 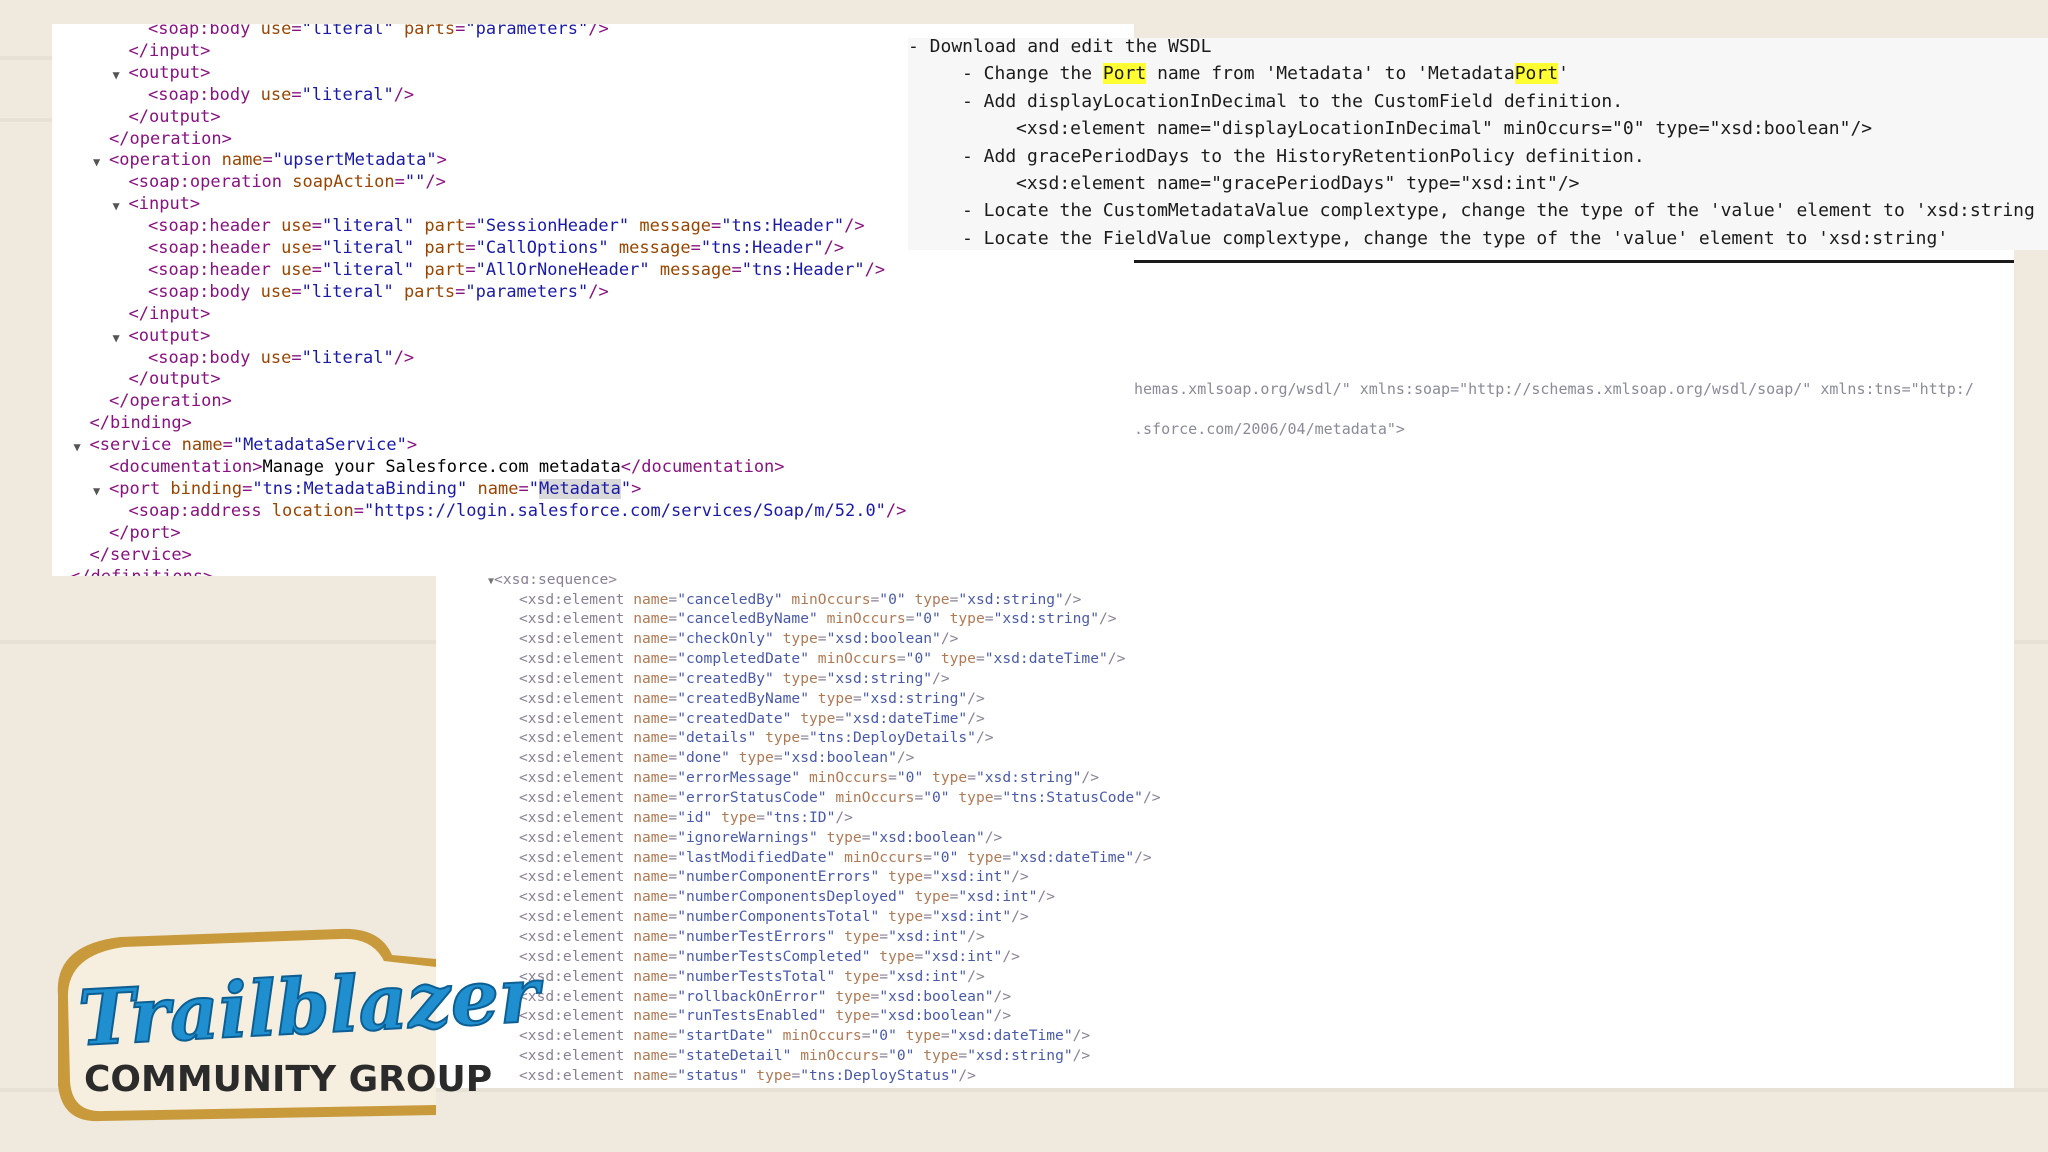 I want to click on xml-line: ▼ <input>, so click(x=157, y=204).